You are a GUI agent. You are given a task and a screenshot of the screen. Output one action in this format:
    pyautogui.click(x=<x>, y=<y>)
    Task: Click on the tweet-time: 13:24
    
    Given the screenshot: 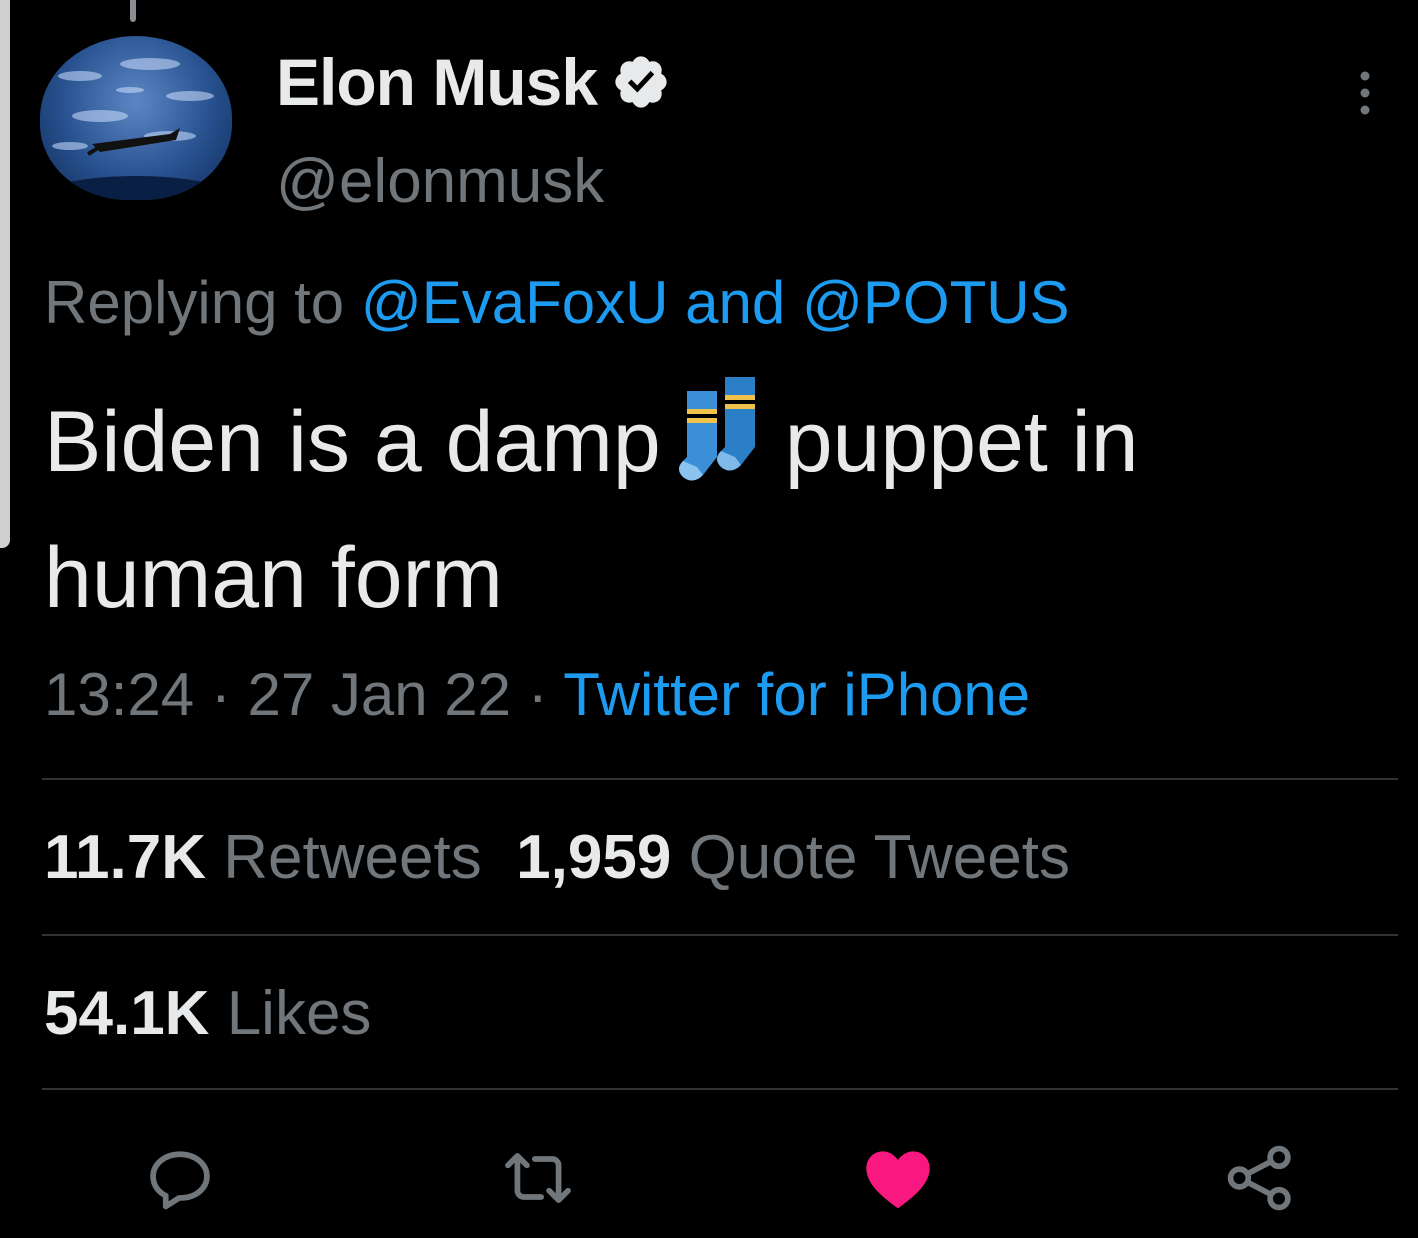 What is the action you would take?
    pyautogui.click(x=119, y=694)
    